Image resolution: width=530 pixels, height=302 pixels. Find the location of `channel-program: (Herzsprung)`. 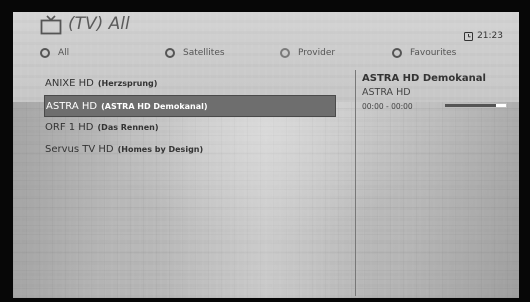

channel-program: (Herzsprung) is located at coordinates (127, 83).